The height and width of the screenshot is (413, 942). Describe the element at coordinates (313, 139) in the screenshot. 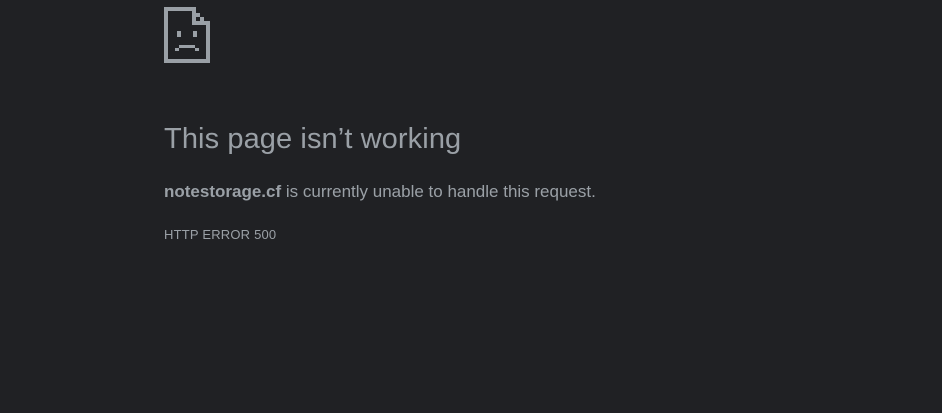

I see `page-title: This page isn’t working` at that location.